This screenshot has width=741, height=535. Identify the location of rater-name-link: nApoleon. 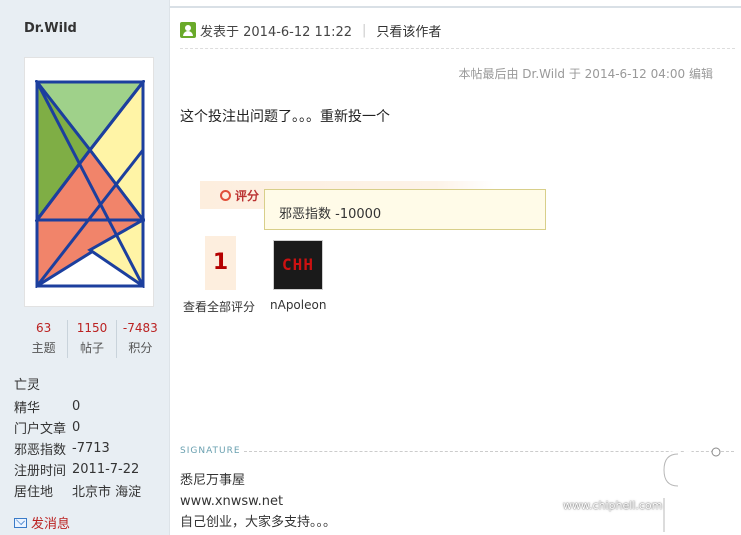
(298, 305).